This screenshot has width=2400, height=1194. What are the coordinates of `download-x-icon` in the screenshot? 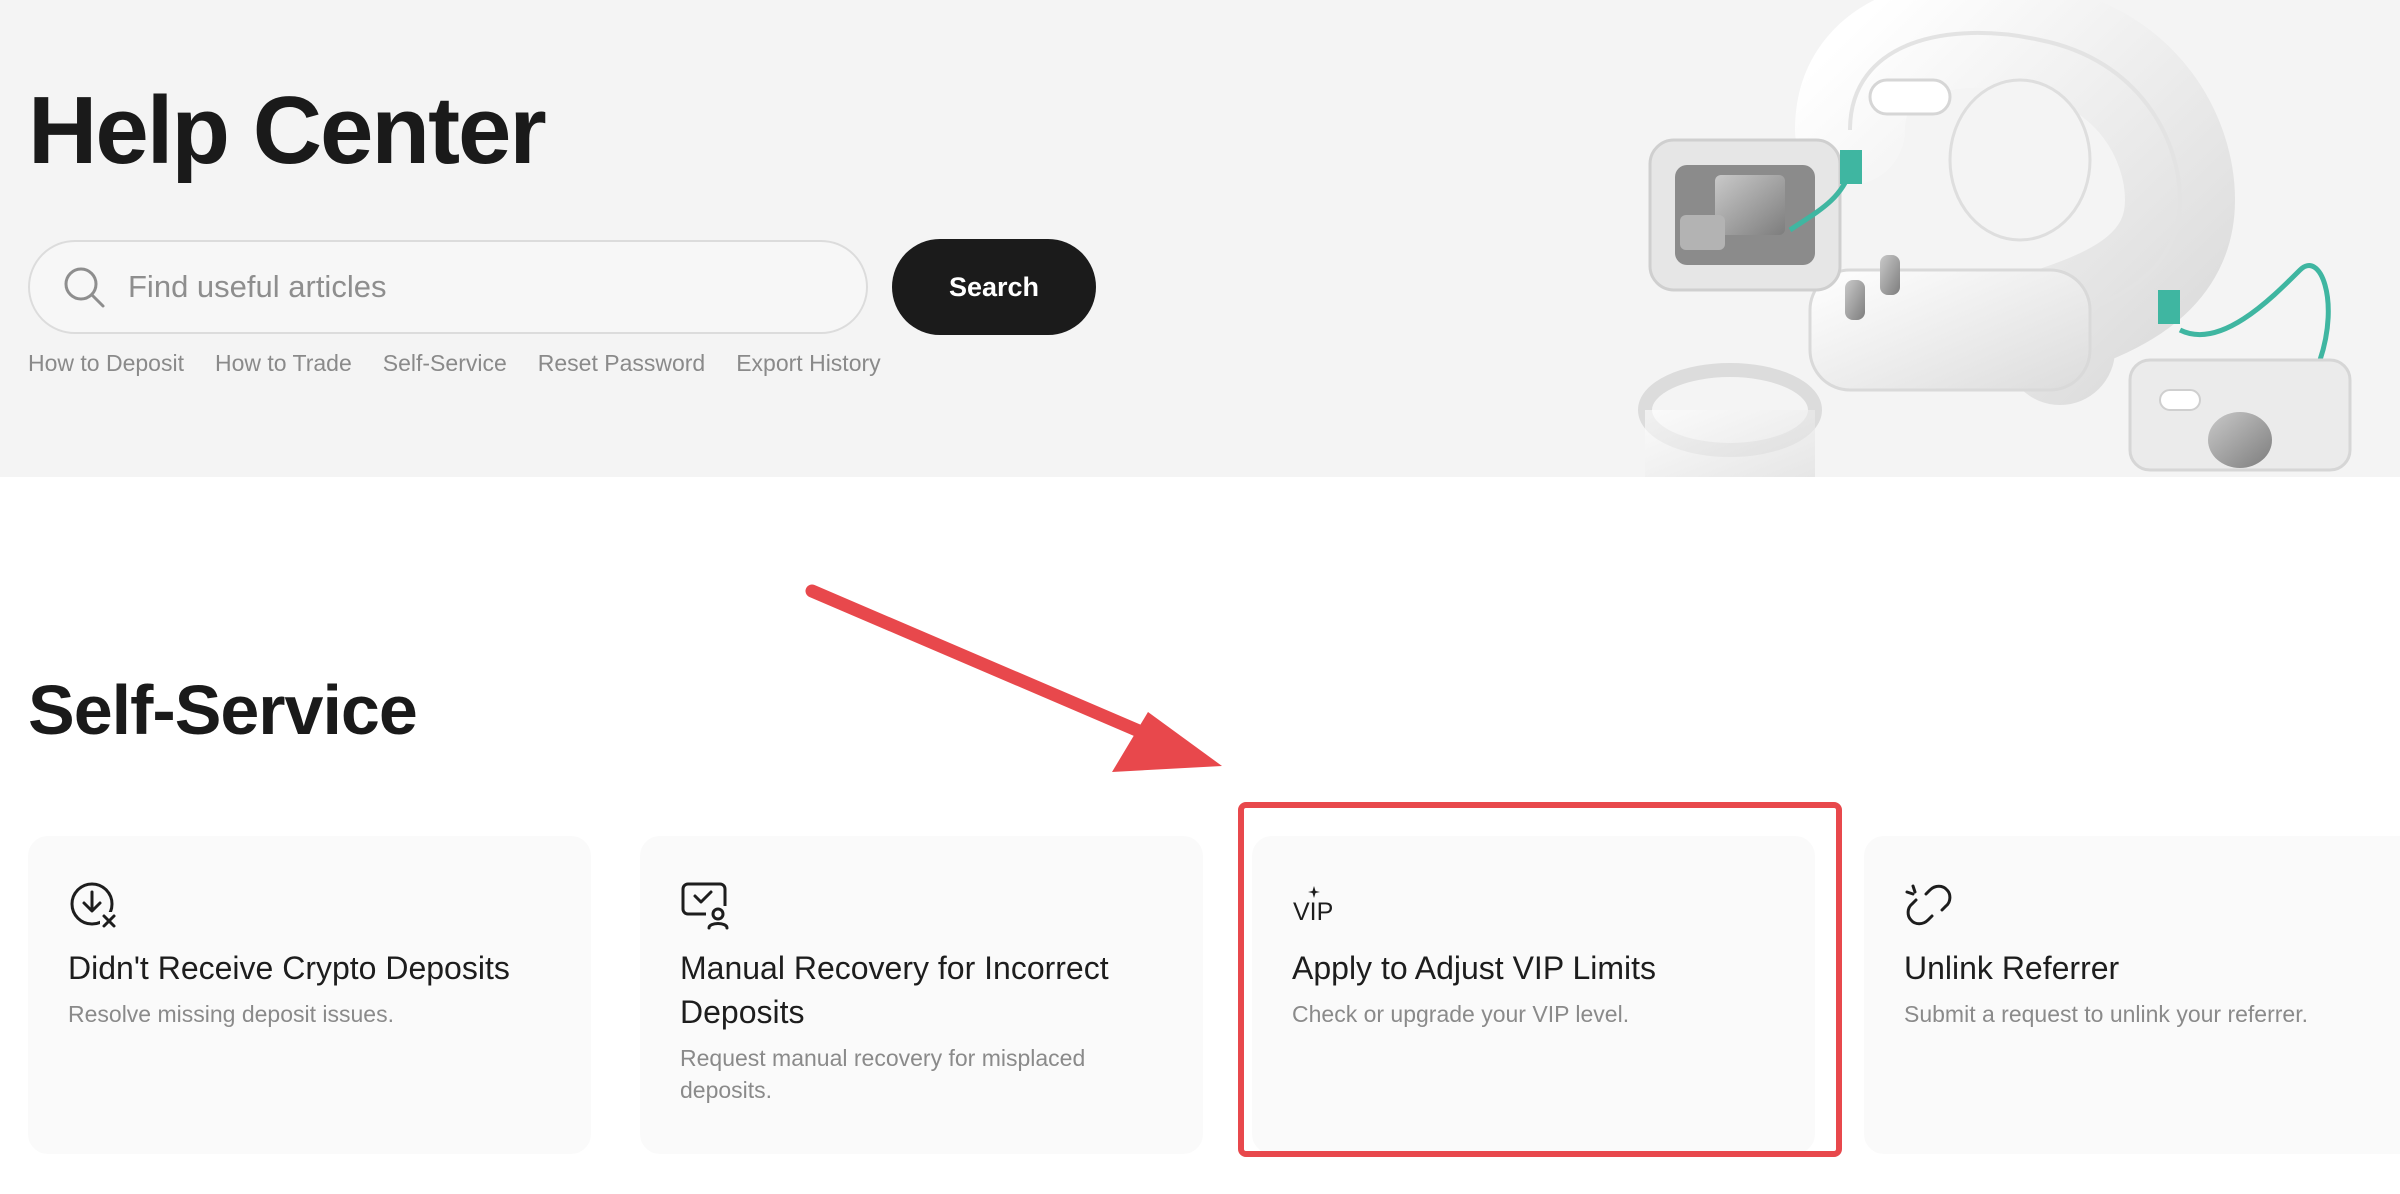 It's located at (94, 906).